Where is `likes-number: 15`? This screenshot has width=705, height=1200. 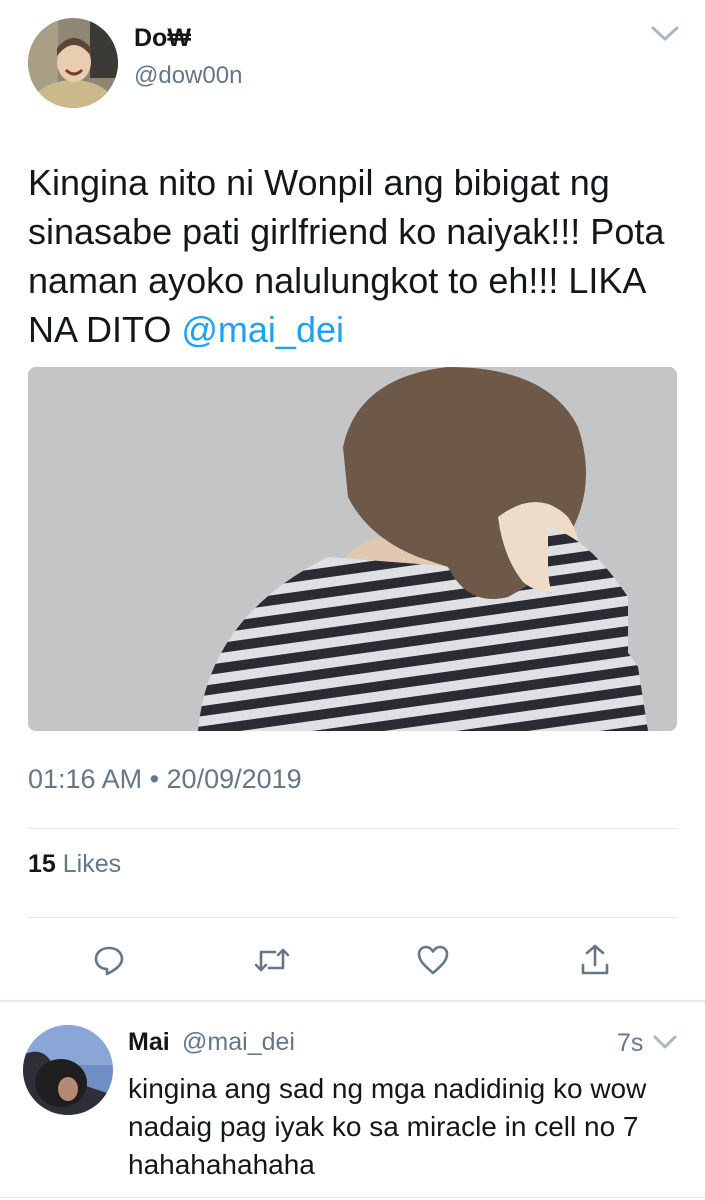 likes-number: 15 is located at coordinates (42, 864).